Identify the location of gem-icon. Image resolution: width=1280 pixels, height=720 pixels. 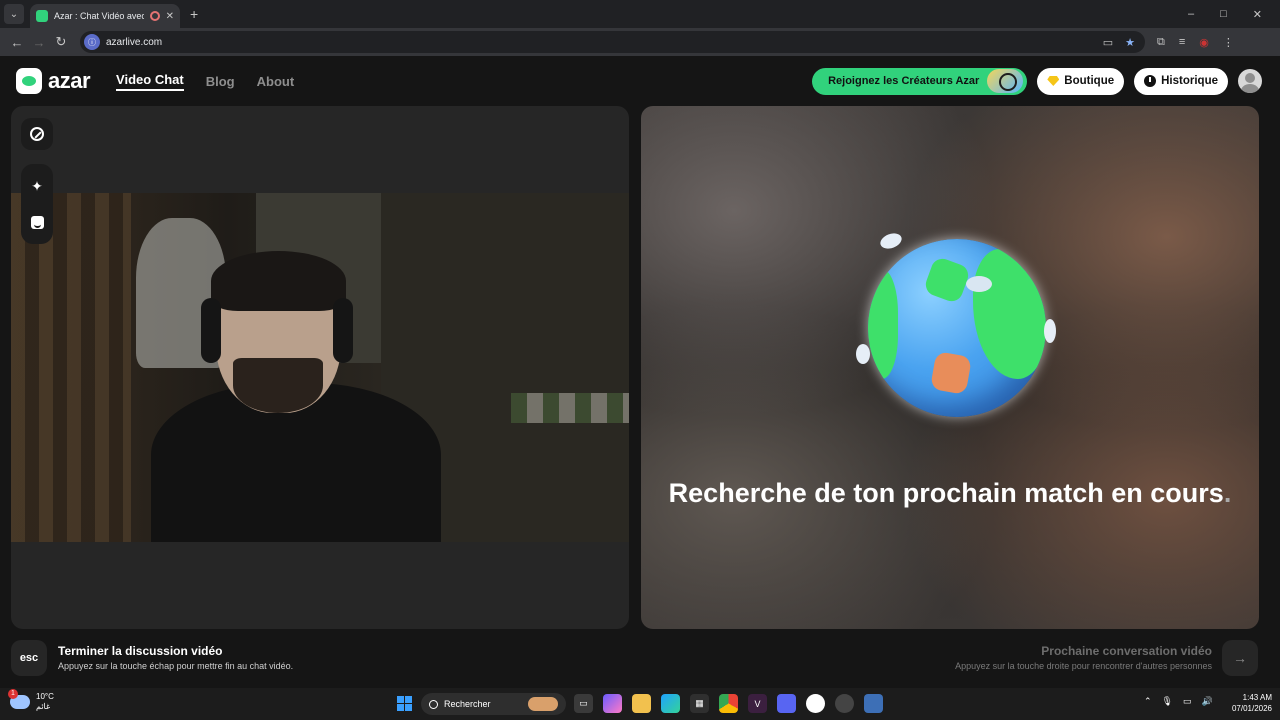
(1053, 81).